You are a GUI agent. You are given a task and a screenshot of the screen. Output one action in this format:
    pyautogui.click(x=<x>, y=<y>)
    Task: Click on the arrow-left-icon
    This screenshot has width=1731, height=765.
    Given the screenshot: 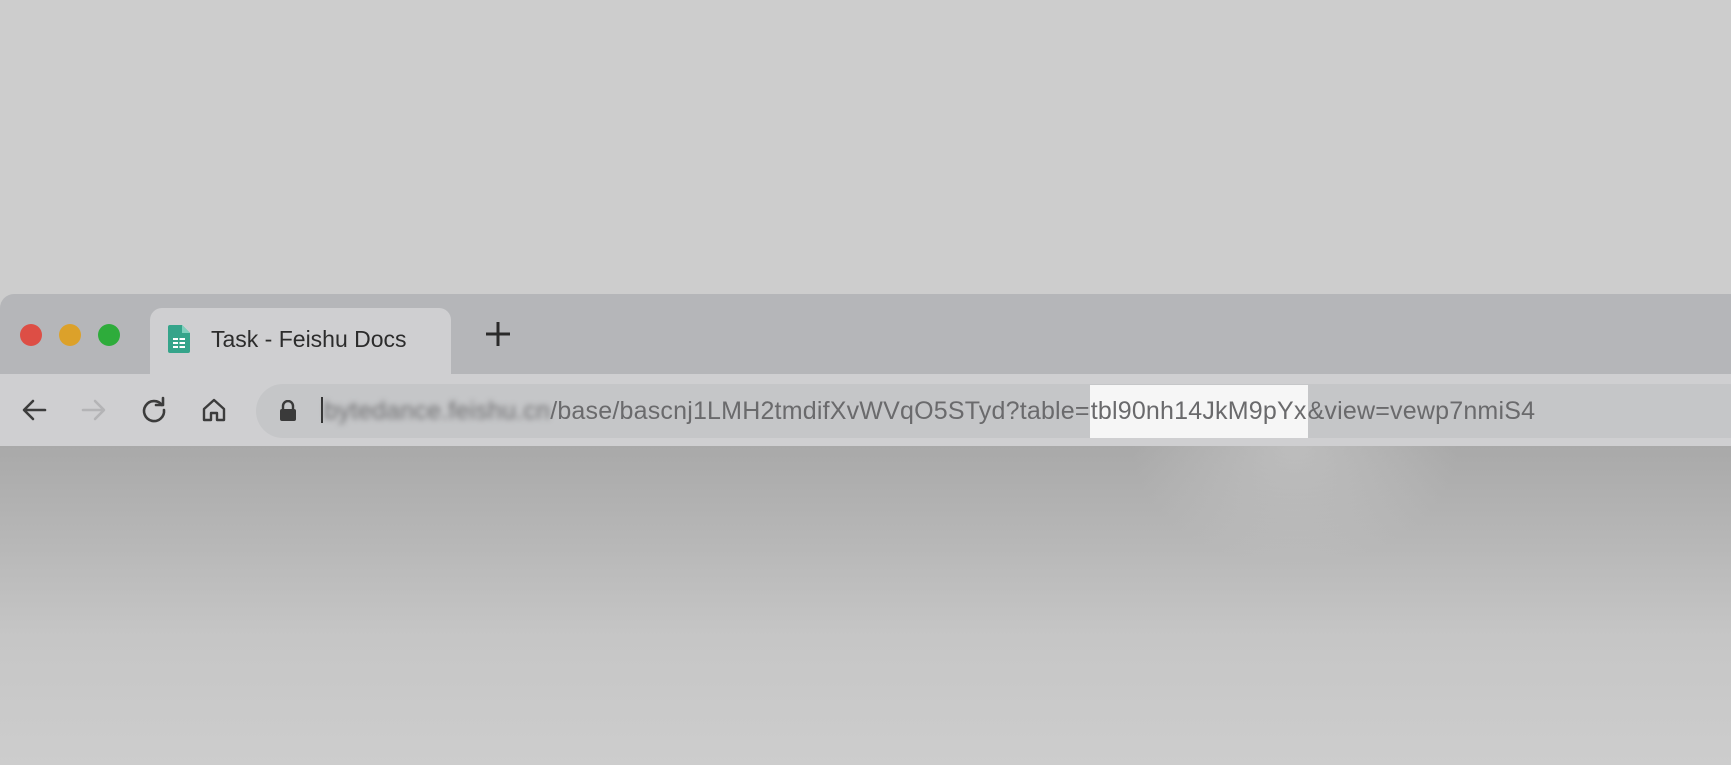 What is the action you would take?
    pyautogui.click(x=34, y=410)
    